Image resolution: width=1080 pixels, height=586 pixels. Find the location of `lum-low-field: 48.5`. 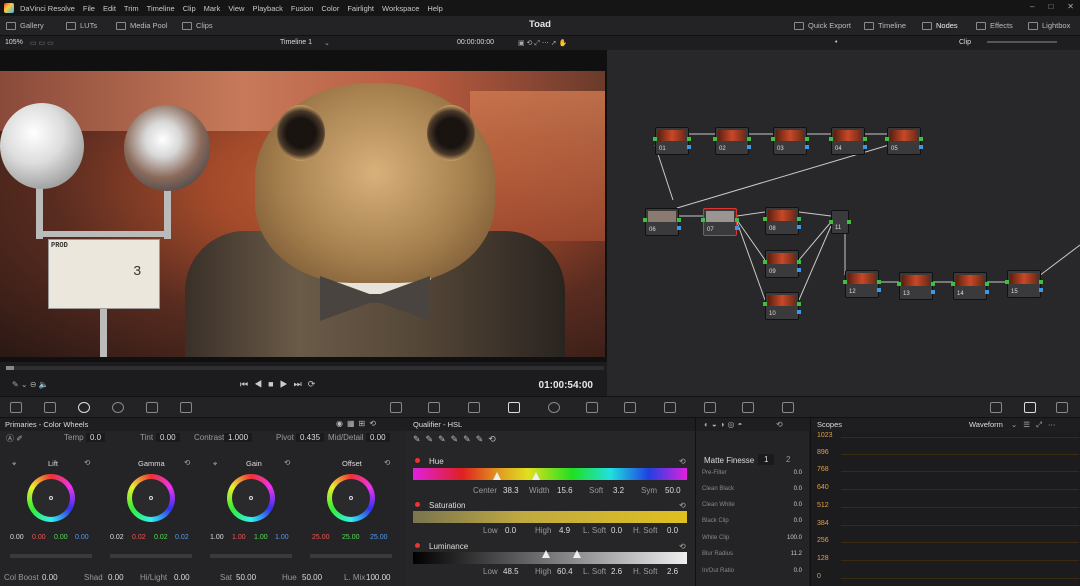

lum-low-field: 48.5 is located at coordinates (511, 571).